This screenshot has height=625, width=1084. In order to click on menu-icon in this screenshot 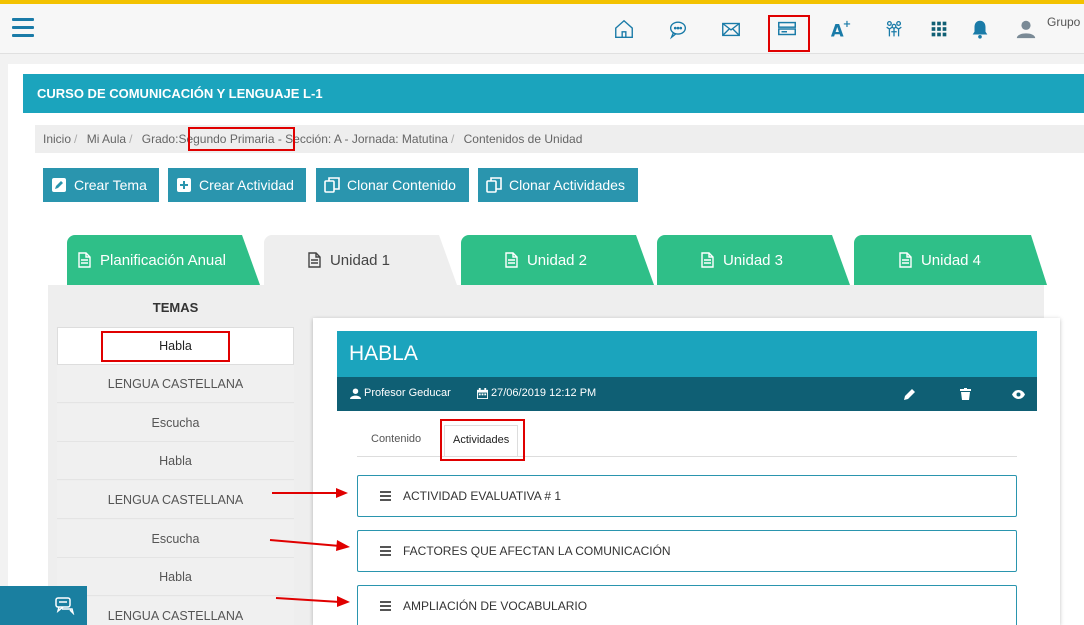, I will do `click(23, 28)`.